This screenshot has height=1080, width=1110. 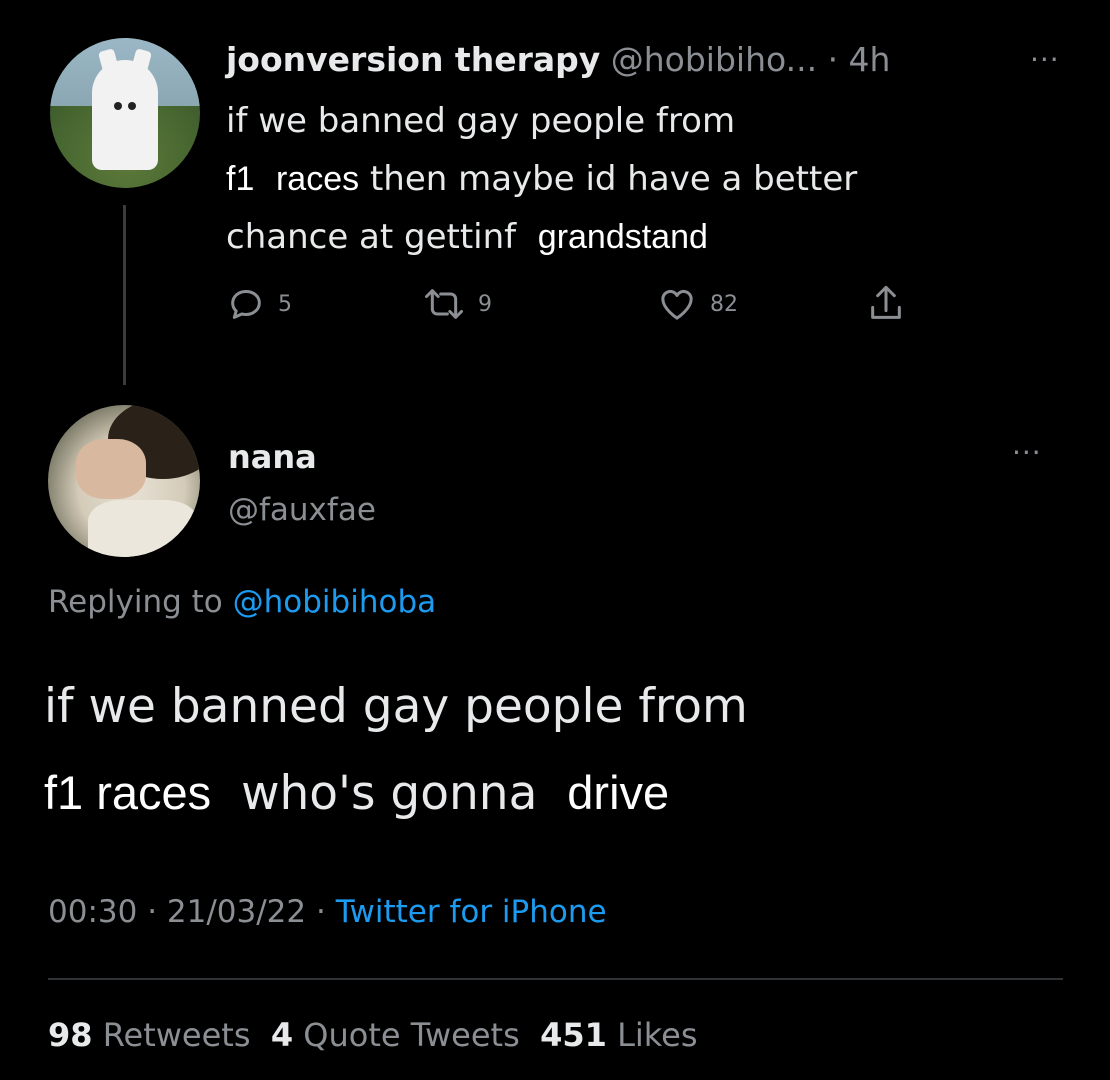 What do you see at coordinates (111, 469) in the screenshot?
I see `avatar-face` at bounding box center [111, 469].